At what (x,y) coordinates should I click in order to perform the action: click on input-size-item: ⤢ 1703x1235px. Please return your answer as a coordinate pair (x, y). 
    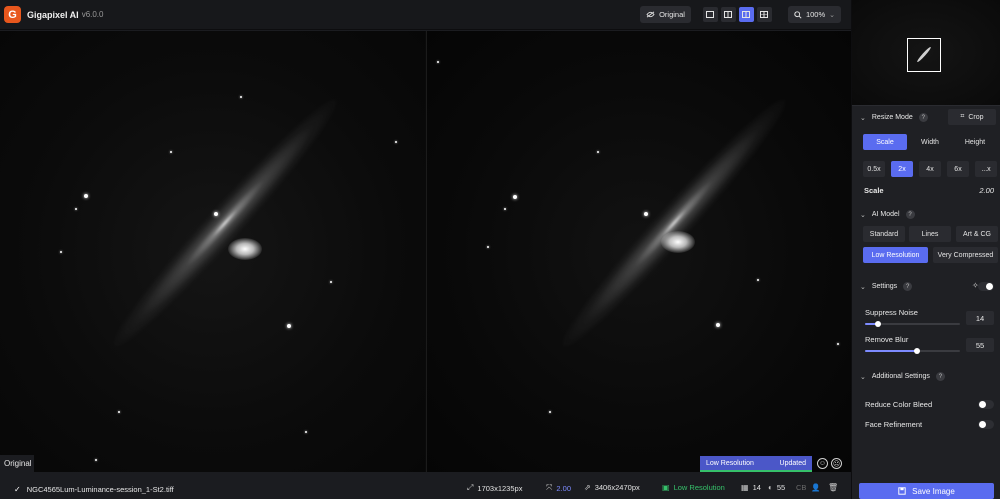
    Looking at the image, I should click on (494, 488).